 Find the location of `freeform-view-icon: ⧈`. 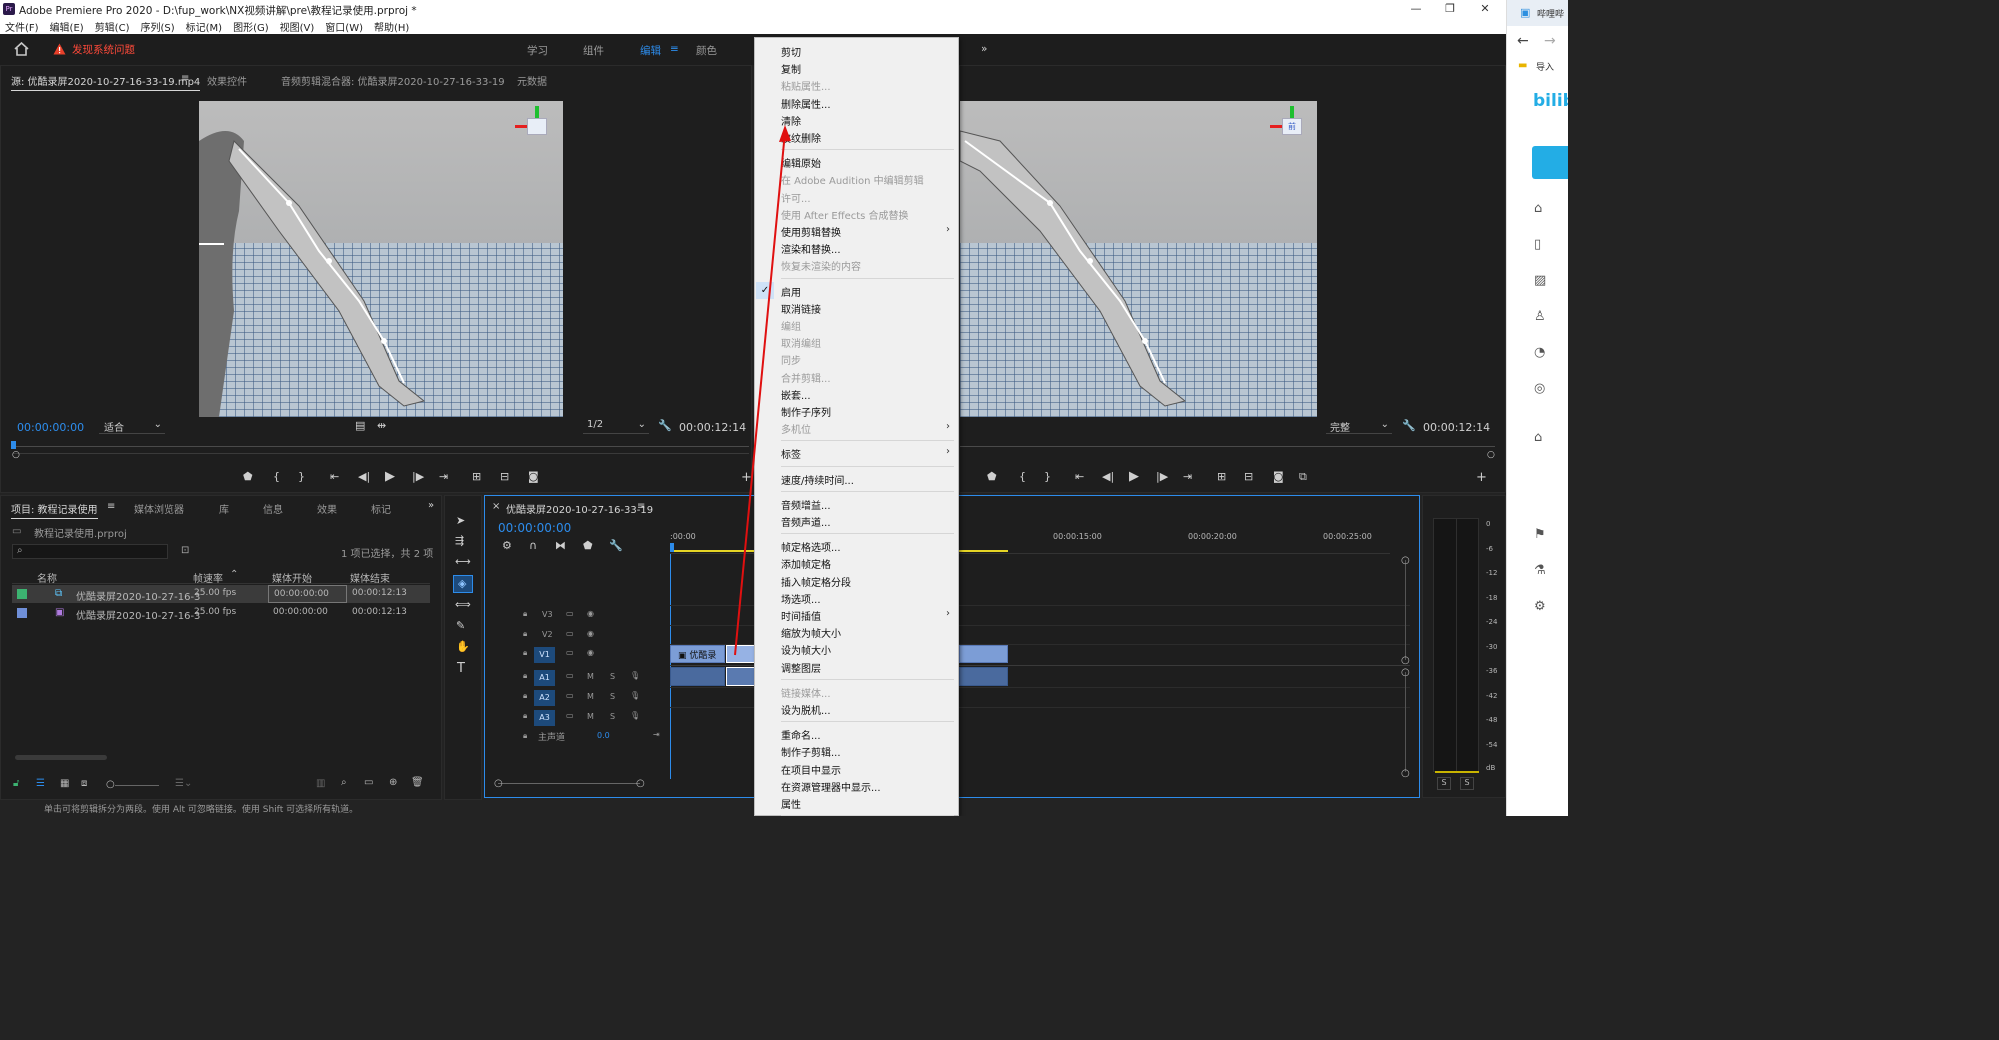

freeform-view-icon: ⧈ is located at coordinates (84, 783).